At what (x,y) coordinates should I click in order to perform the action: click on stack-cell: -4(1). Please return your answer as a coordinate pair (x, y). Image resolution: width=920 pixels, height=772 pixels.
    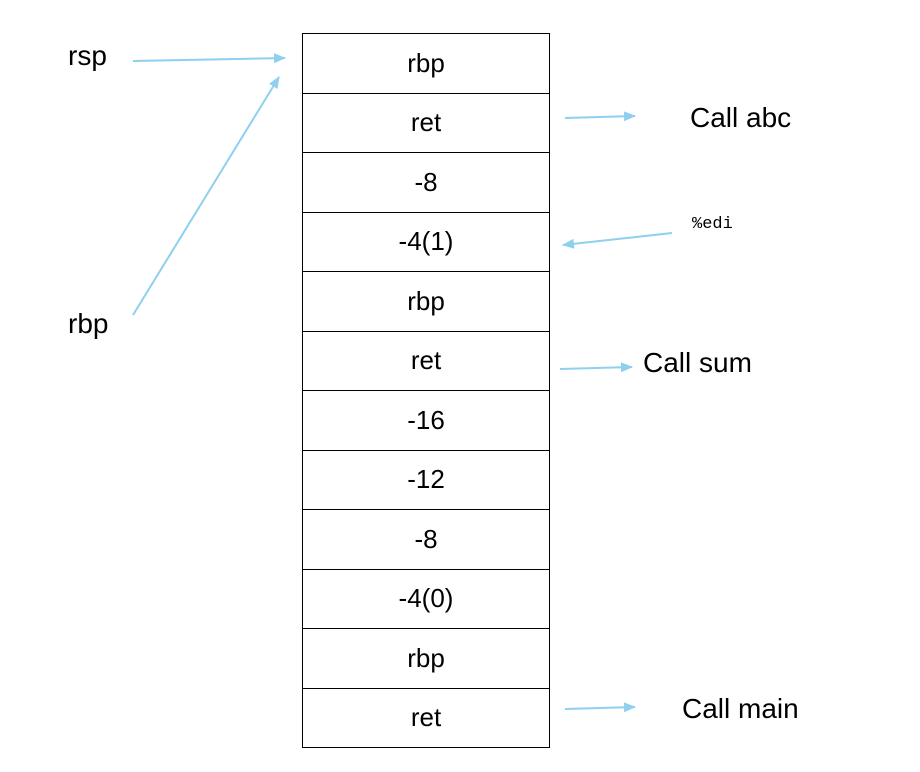
    Looking at the image, I should click on (426, 242).